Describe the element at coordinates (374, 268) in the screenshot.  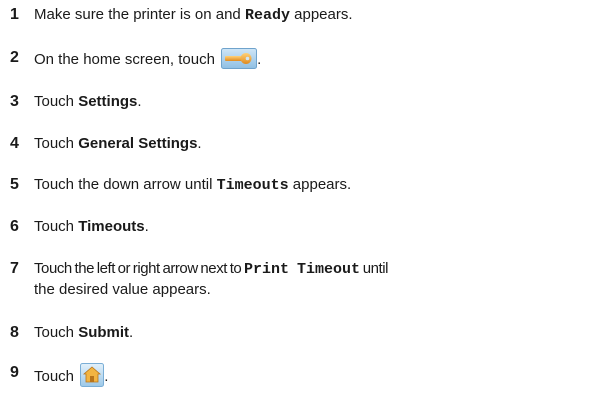
I see `step-text: until` at that location.